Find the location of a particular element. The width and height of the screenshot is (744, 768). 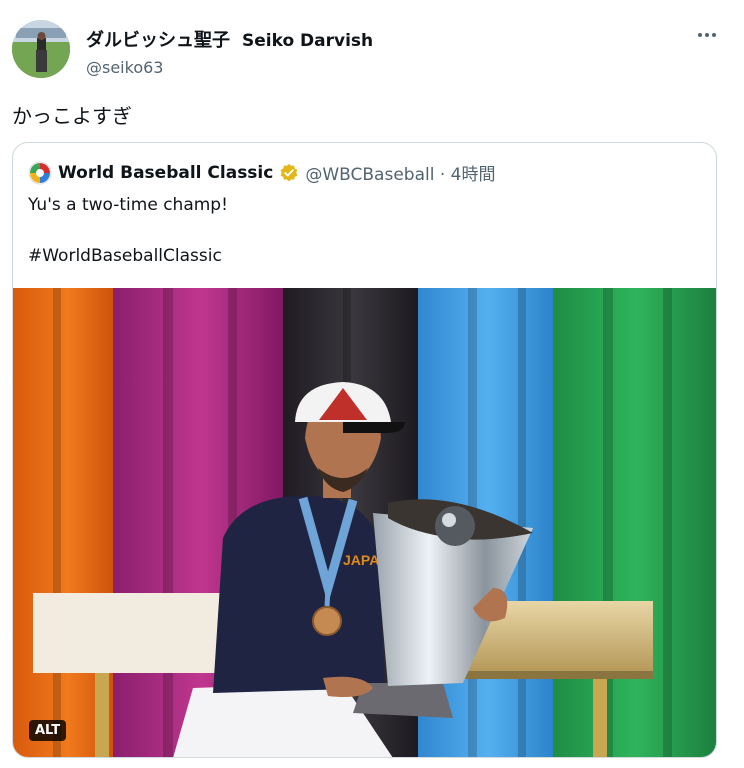

quoted-author-name: World Baseball Classic is located at coordinates (165, 173).